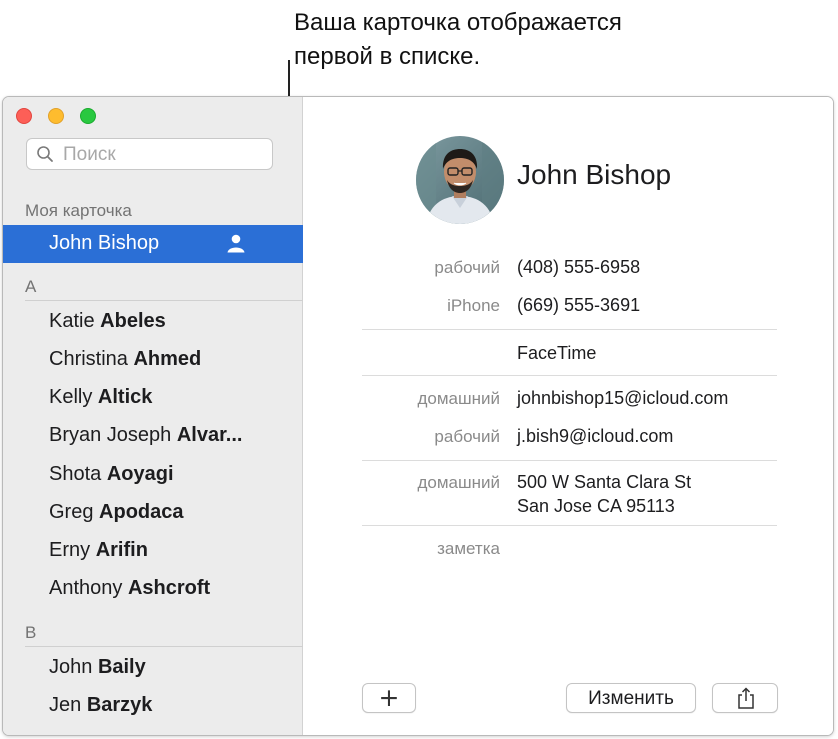  I want to click on share-button, so click(745, 698).